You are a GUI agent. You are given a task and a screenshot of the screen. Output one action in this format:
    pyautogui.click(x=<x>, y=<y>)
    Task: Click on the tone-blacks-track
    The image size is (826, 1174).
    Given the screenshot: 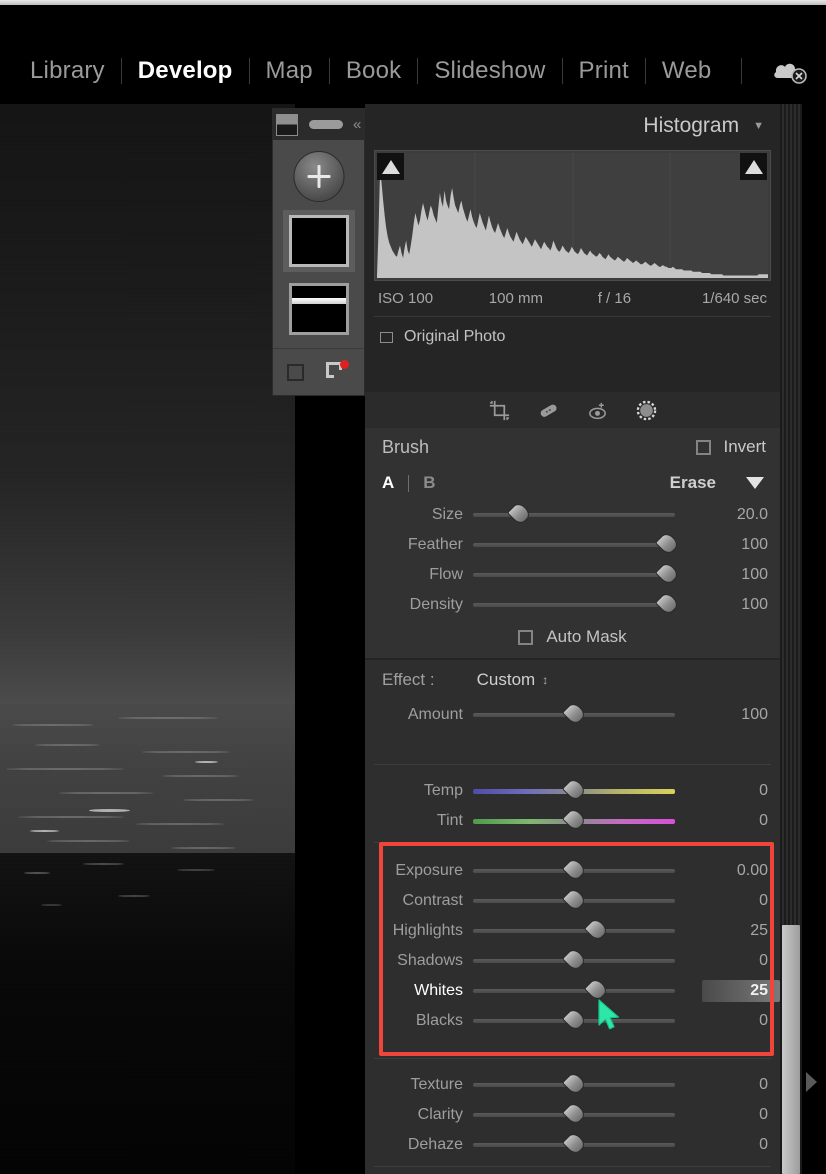 What is the action you would take?
    pyautogui.click(x=574, y=1019)
    